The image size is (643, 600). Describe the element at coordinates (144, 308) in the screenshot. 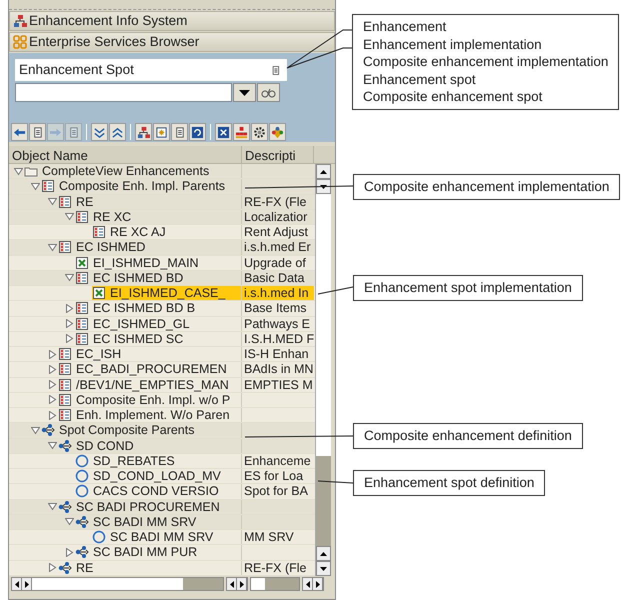

I see `node-label: EC ISHMED BD B` at that location.